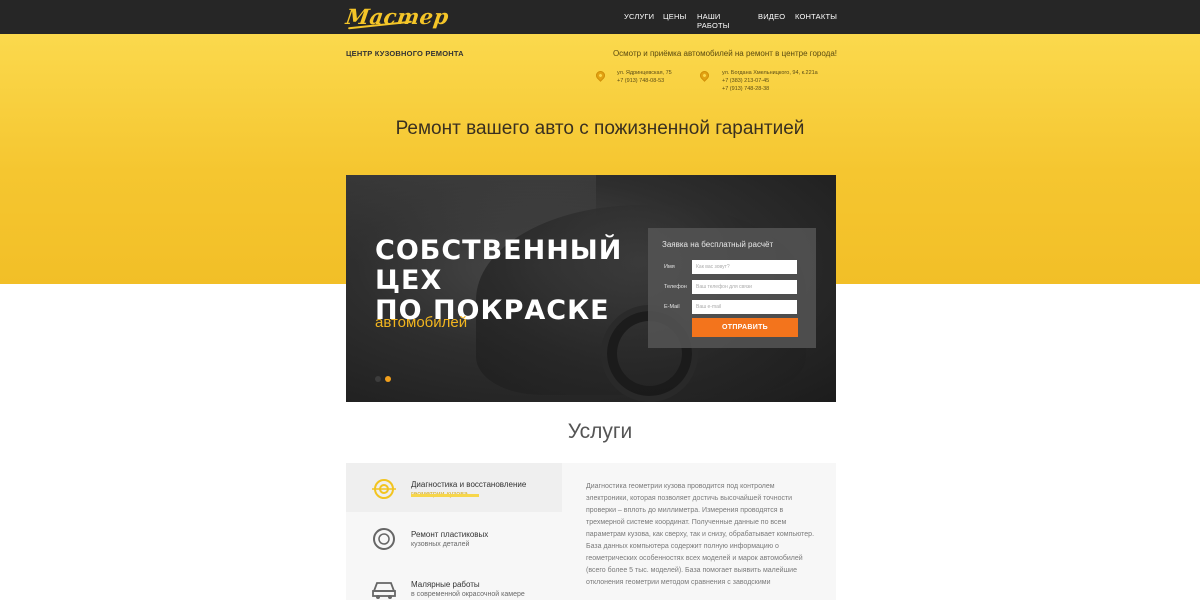 The width and height of the screenshot is (1200, 612). I want to click on nav-item-contacts: Контакты, so click(816, 16).